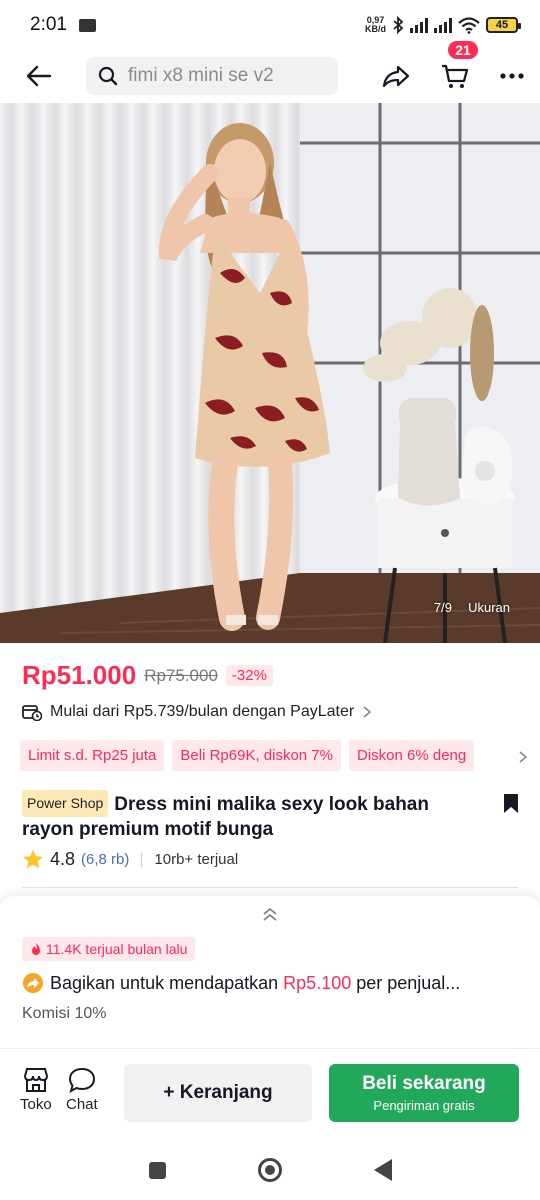  I want to click on promo-tag: Limit s.d. Rp25 juta, so click(92, 755).